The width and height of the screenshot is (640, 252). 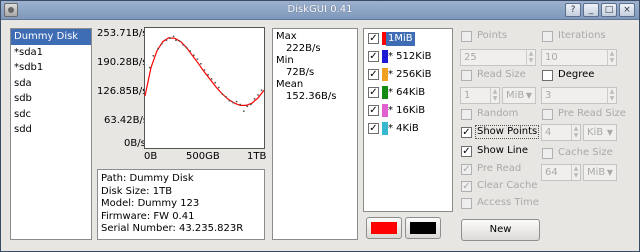 What do you see at coordinates (466, 132) in the screenshot?
I see `show-points-checkbox: ✓` at bounding box center [466, 132].